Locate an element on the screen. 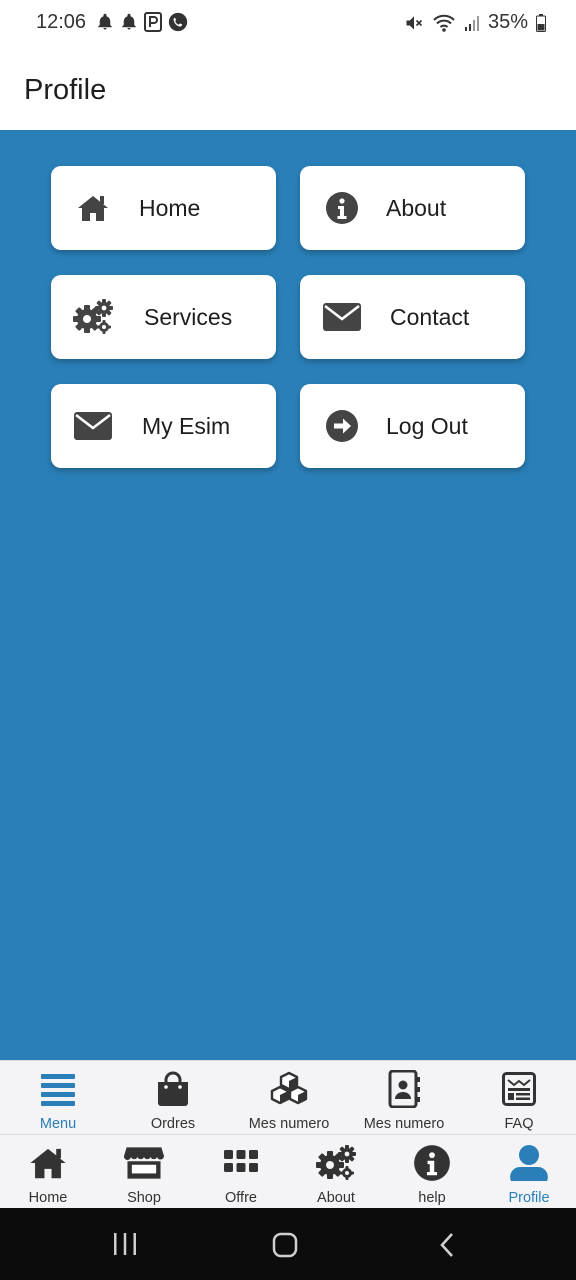 Image resolution: width=576 pixels, height=1280 pixels. tab-offre: Offre is located at coordinates (241, 1172).